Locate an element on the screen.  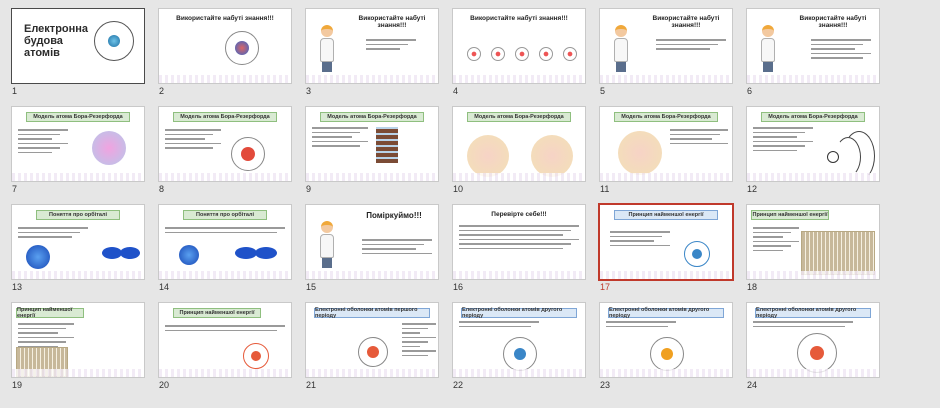
slide-thumbnail: Використайте набуті знання!!! 5 is located at coordinates (666, 55).